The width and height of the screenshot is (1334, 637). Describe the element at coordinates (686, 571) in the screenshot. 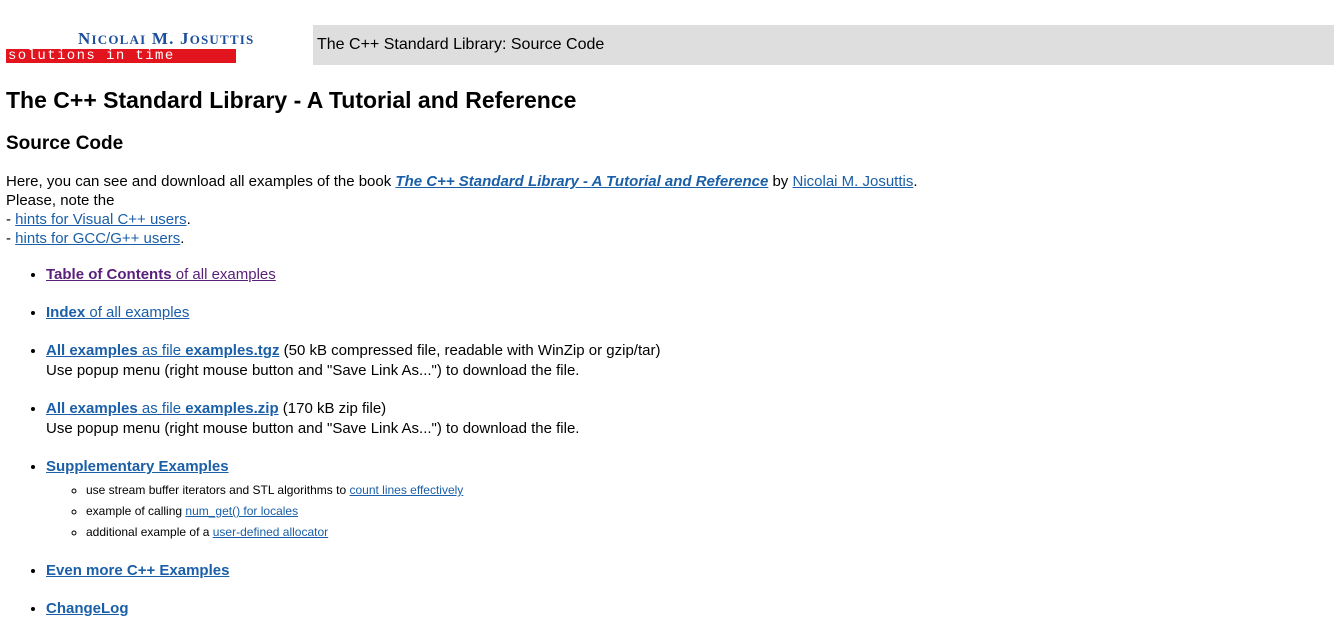

I see `list-item-more-examples: Even more C++ Examples` at that location.